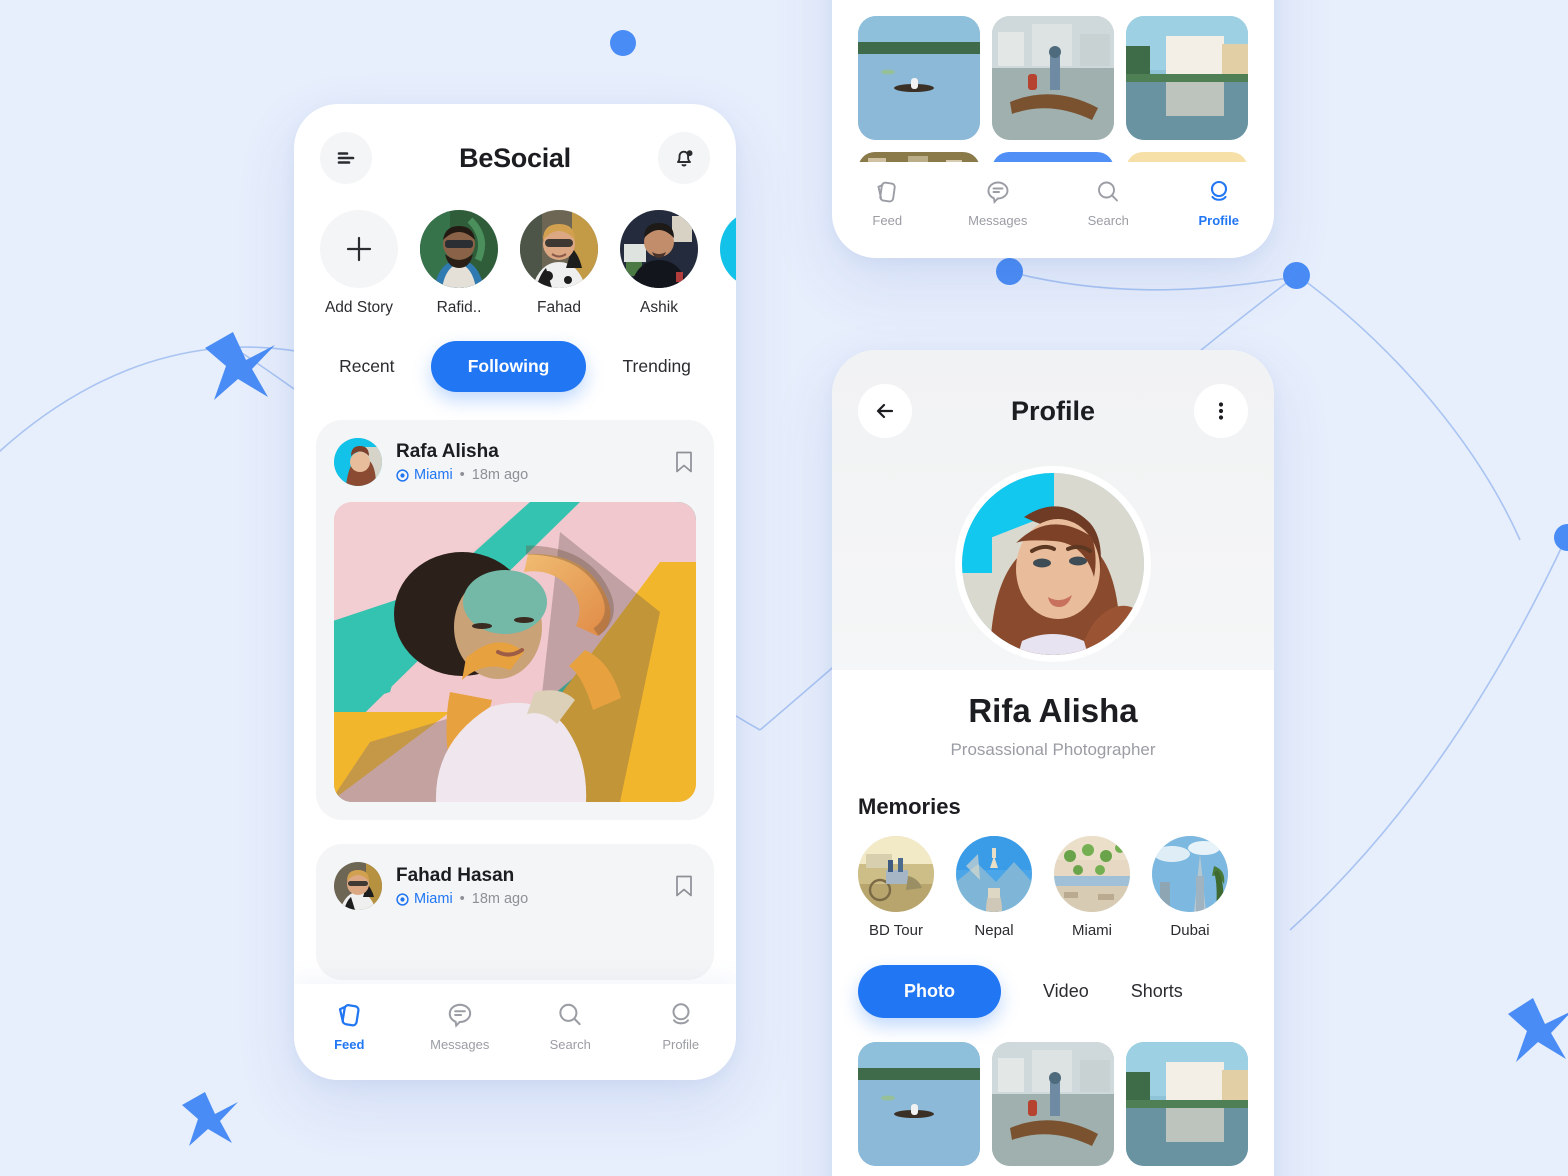 Image resolution: width=1568 pixels, height=1176 pixels. What do you see at coordinates (1157, 991) in the screenshot?
I see `tab-shorts: Shorts` at bounding box center [1157, 991].